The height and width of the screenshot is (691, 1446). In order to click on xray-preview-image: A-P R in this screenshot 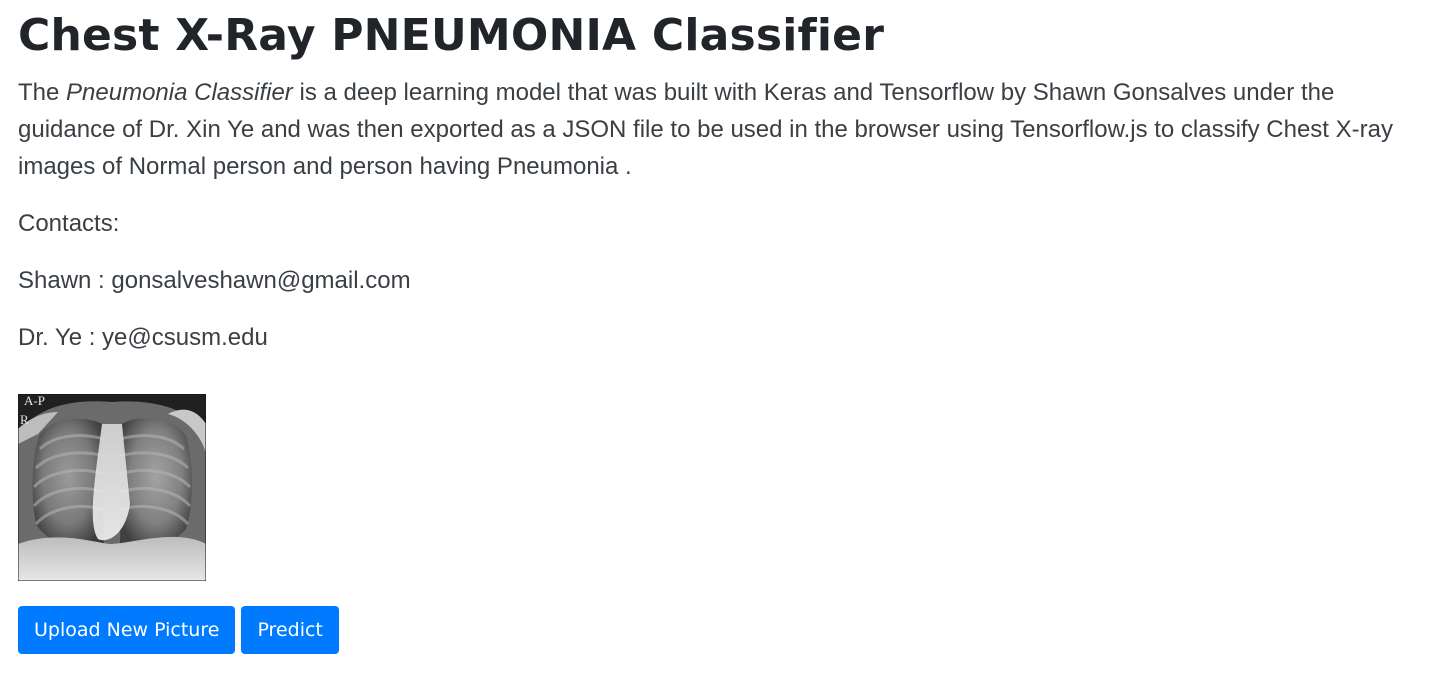, I will do `click(112, 487)`.